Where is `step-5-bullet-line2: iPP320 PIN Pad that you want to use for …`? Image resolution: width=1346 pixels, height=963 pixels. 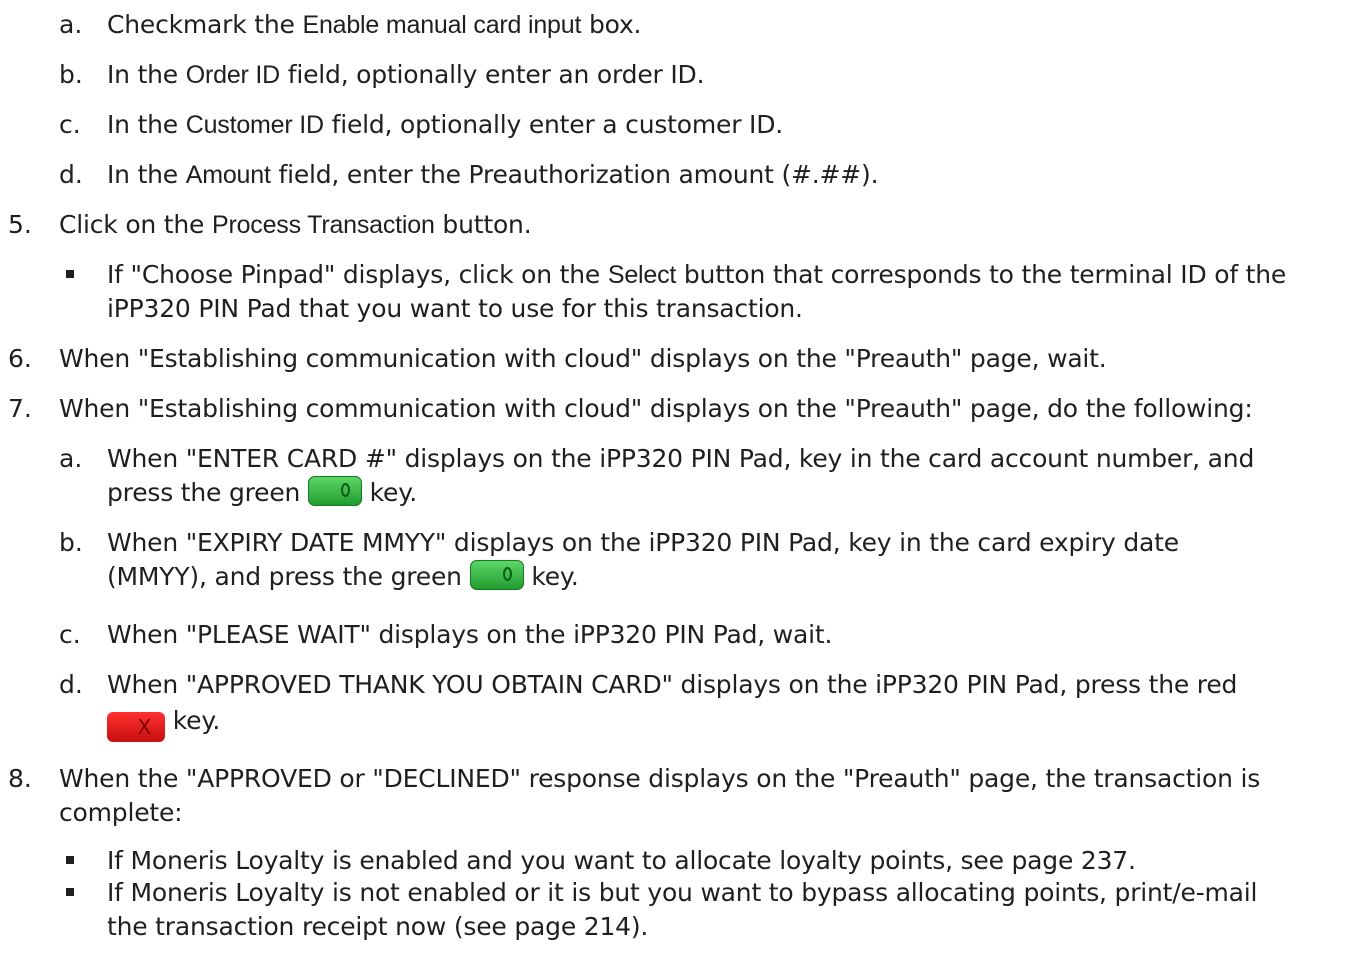
step-5-bullet-line2: iPP320 PIN Pad that you want to use for … is located at coordinates (455, 308).